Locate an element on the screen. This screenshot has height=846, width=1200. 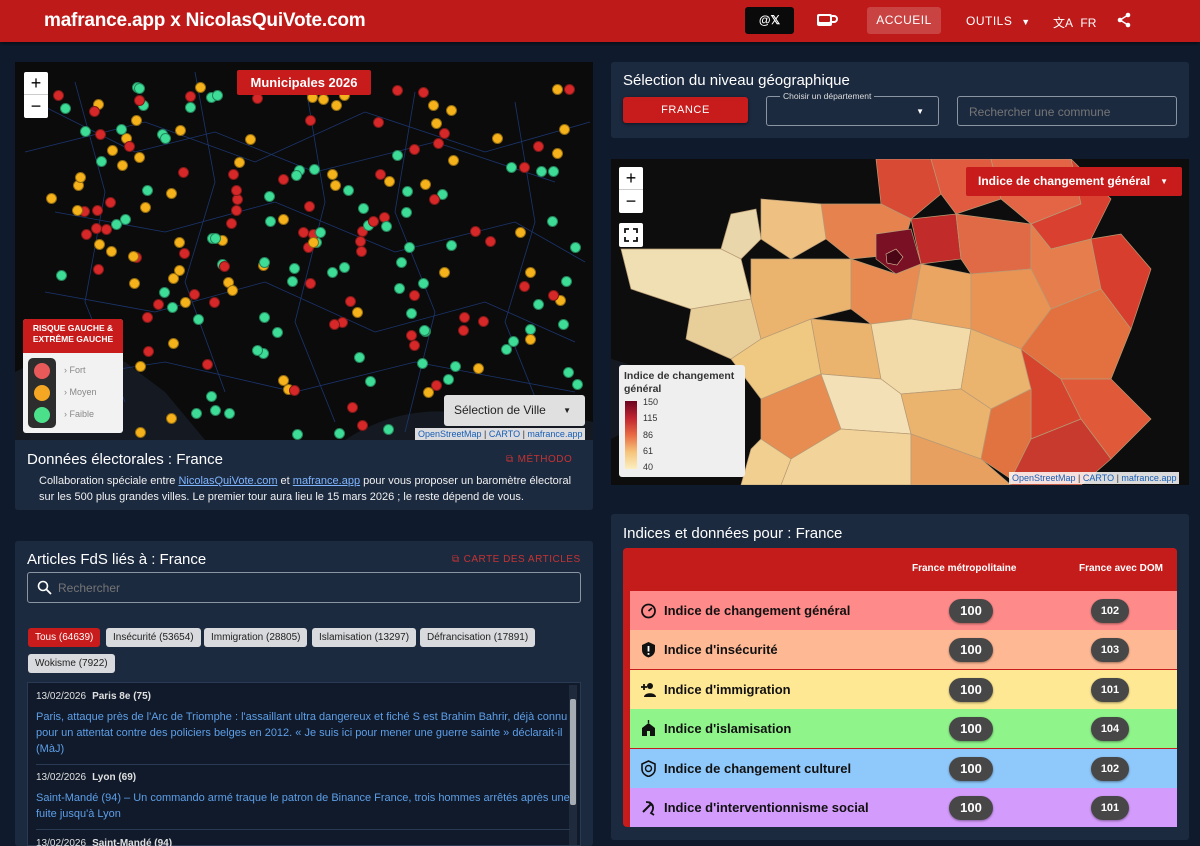
chip-islamisation: Islamisation (13297) is located at coordinates (364, 637).